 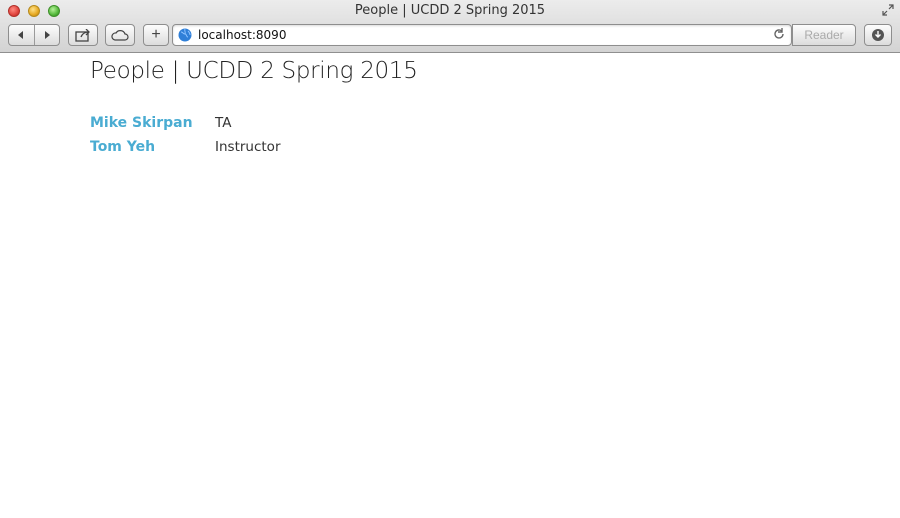 What do you see at coordinates (254, 71) in the screenshot?
I see `page-title: People | UCDD 2 Spring 2015` at bounding box center [254, 71].